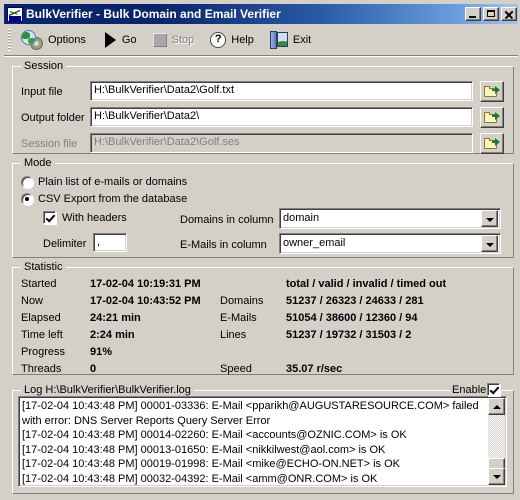  I want to click on toolbar-go-button: Go, so click(120, 40).